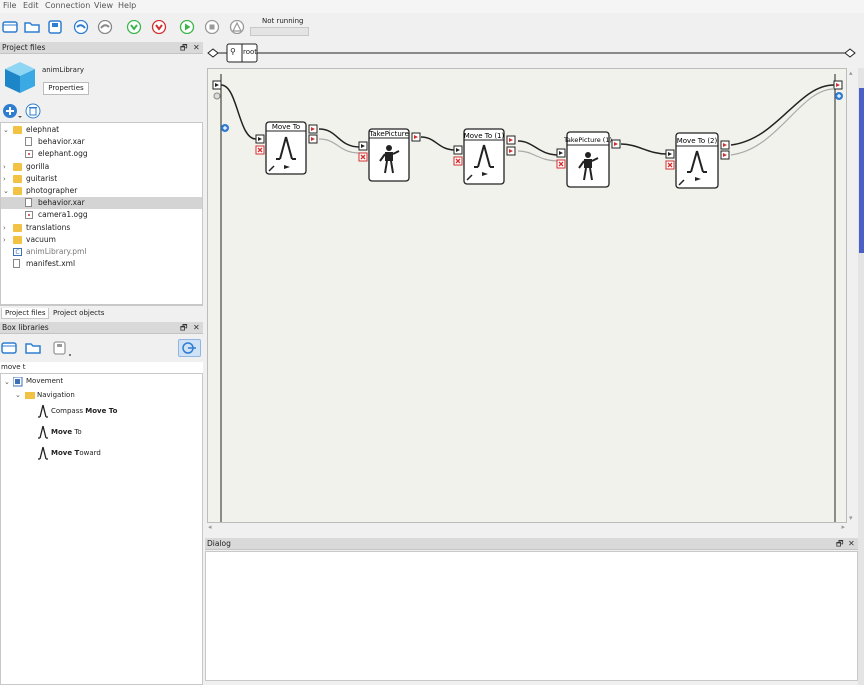  What do you see at coordinates (28, 142) in the screenshot?
I see `file-icon` at bounding box center [28, 142].